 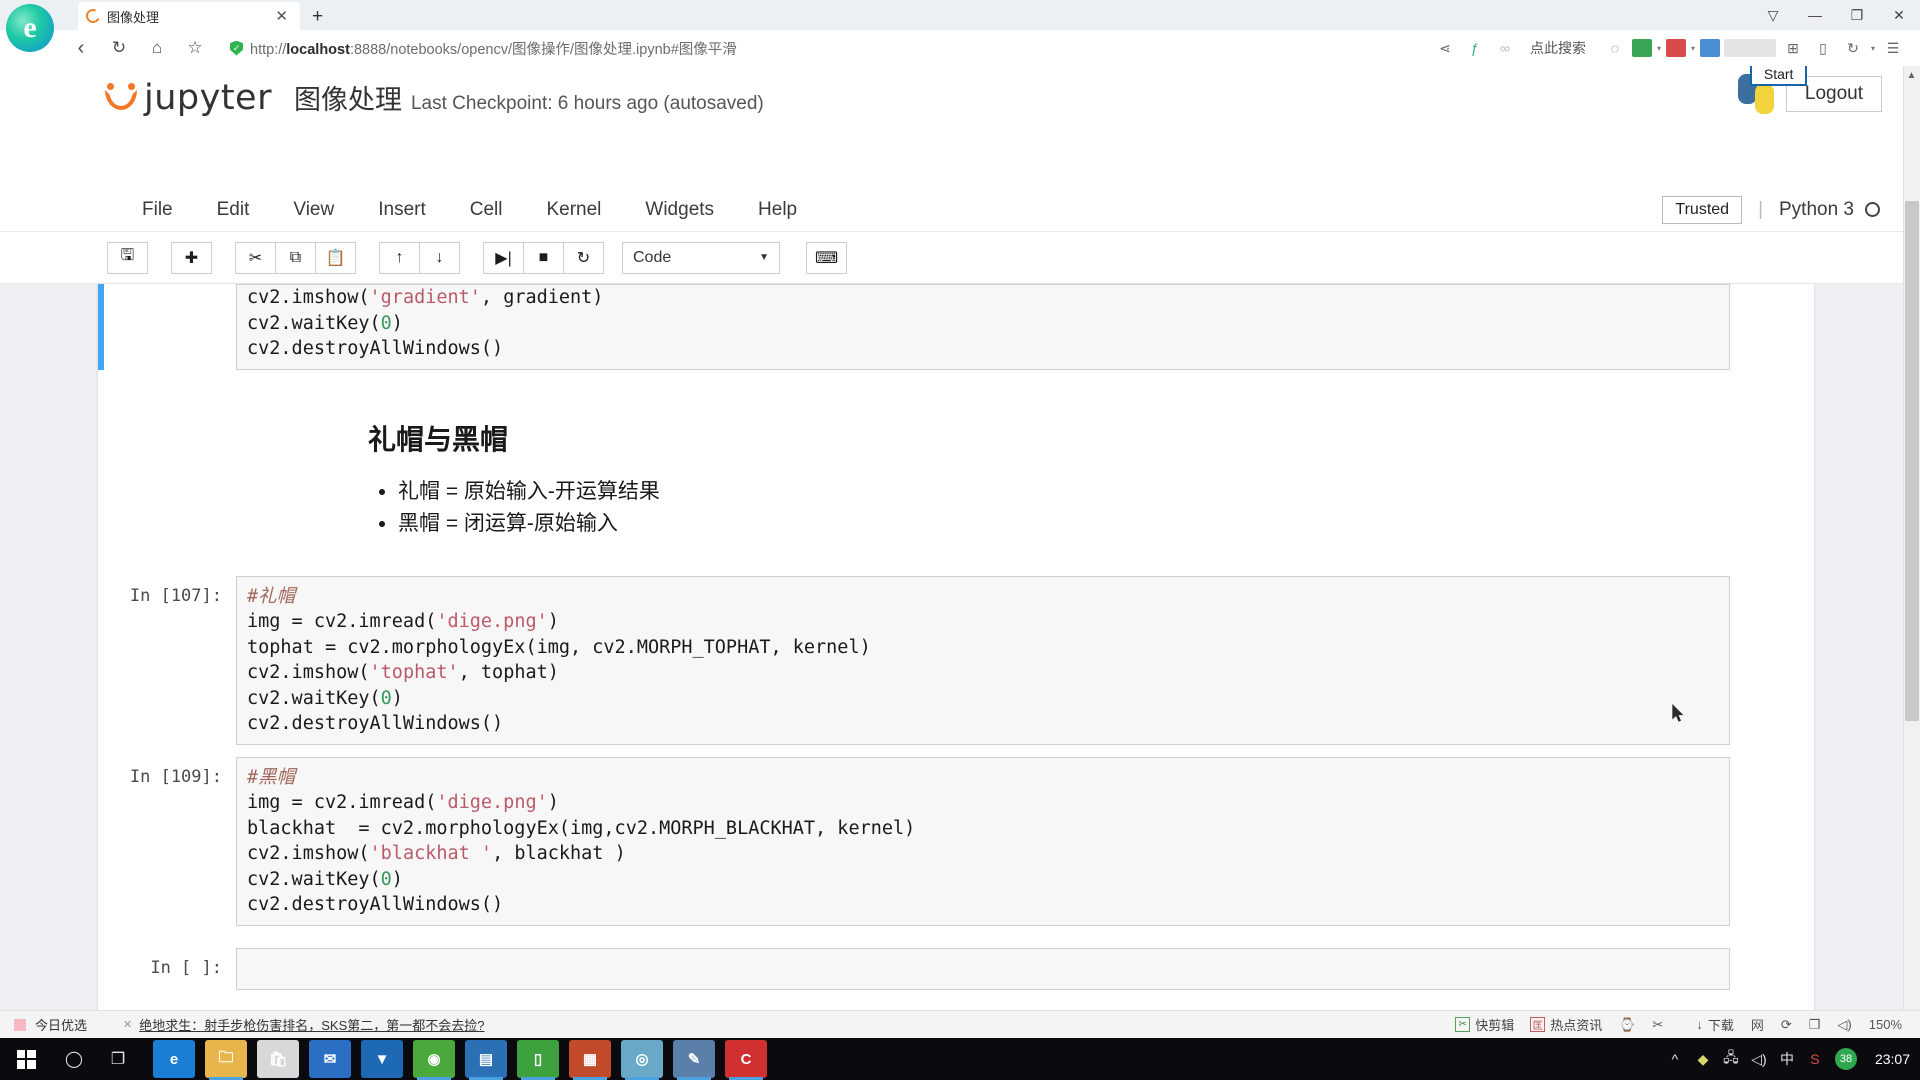 I want to click on collections-icon: ⊞, so click(x=1793, y=48).